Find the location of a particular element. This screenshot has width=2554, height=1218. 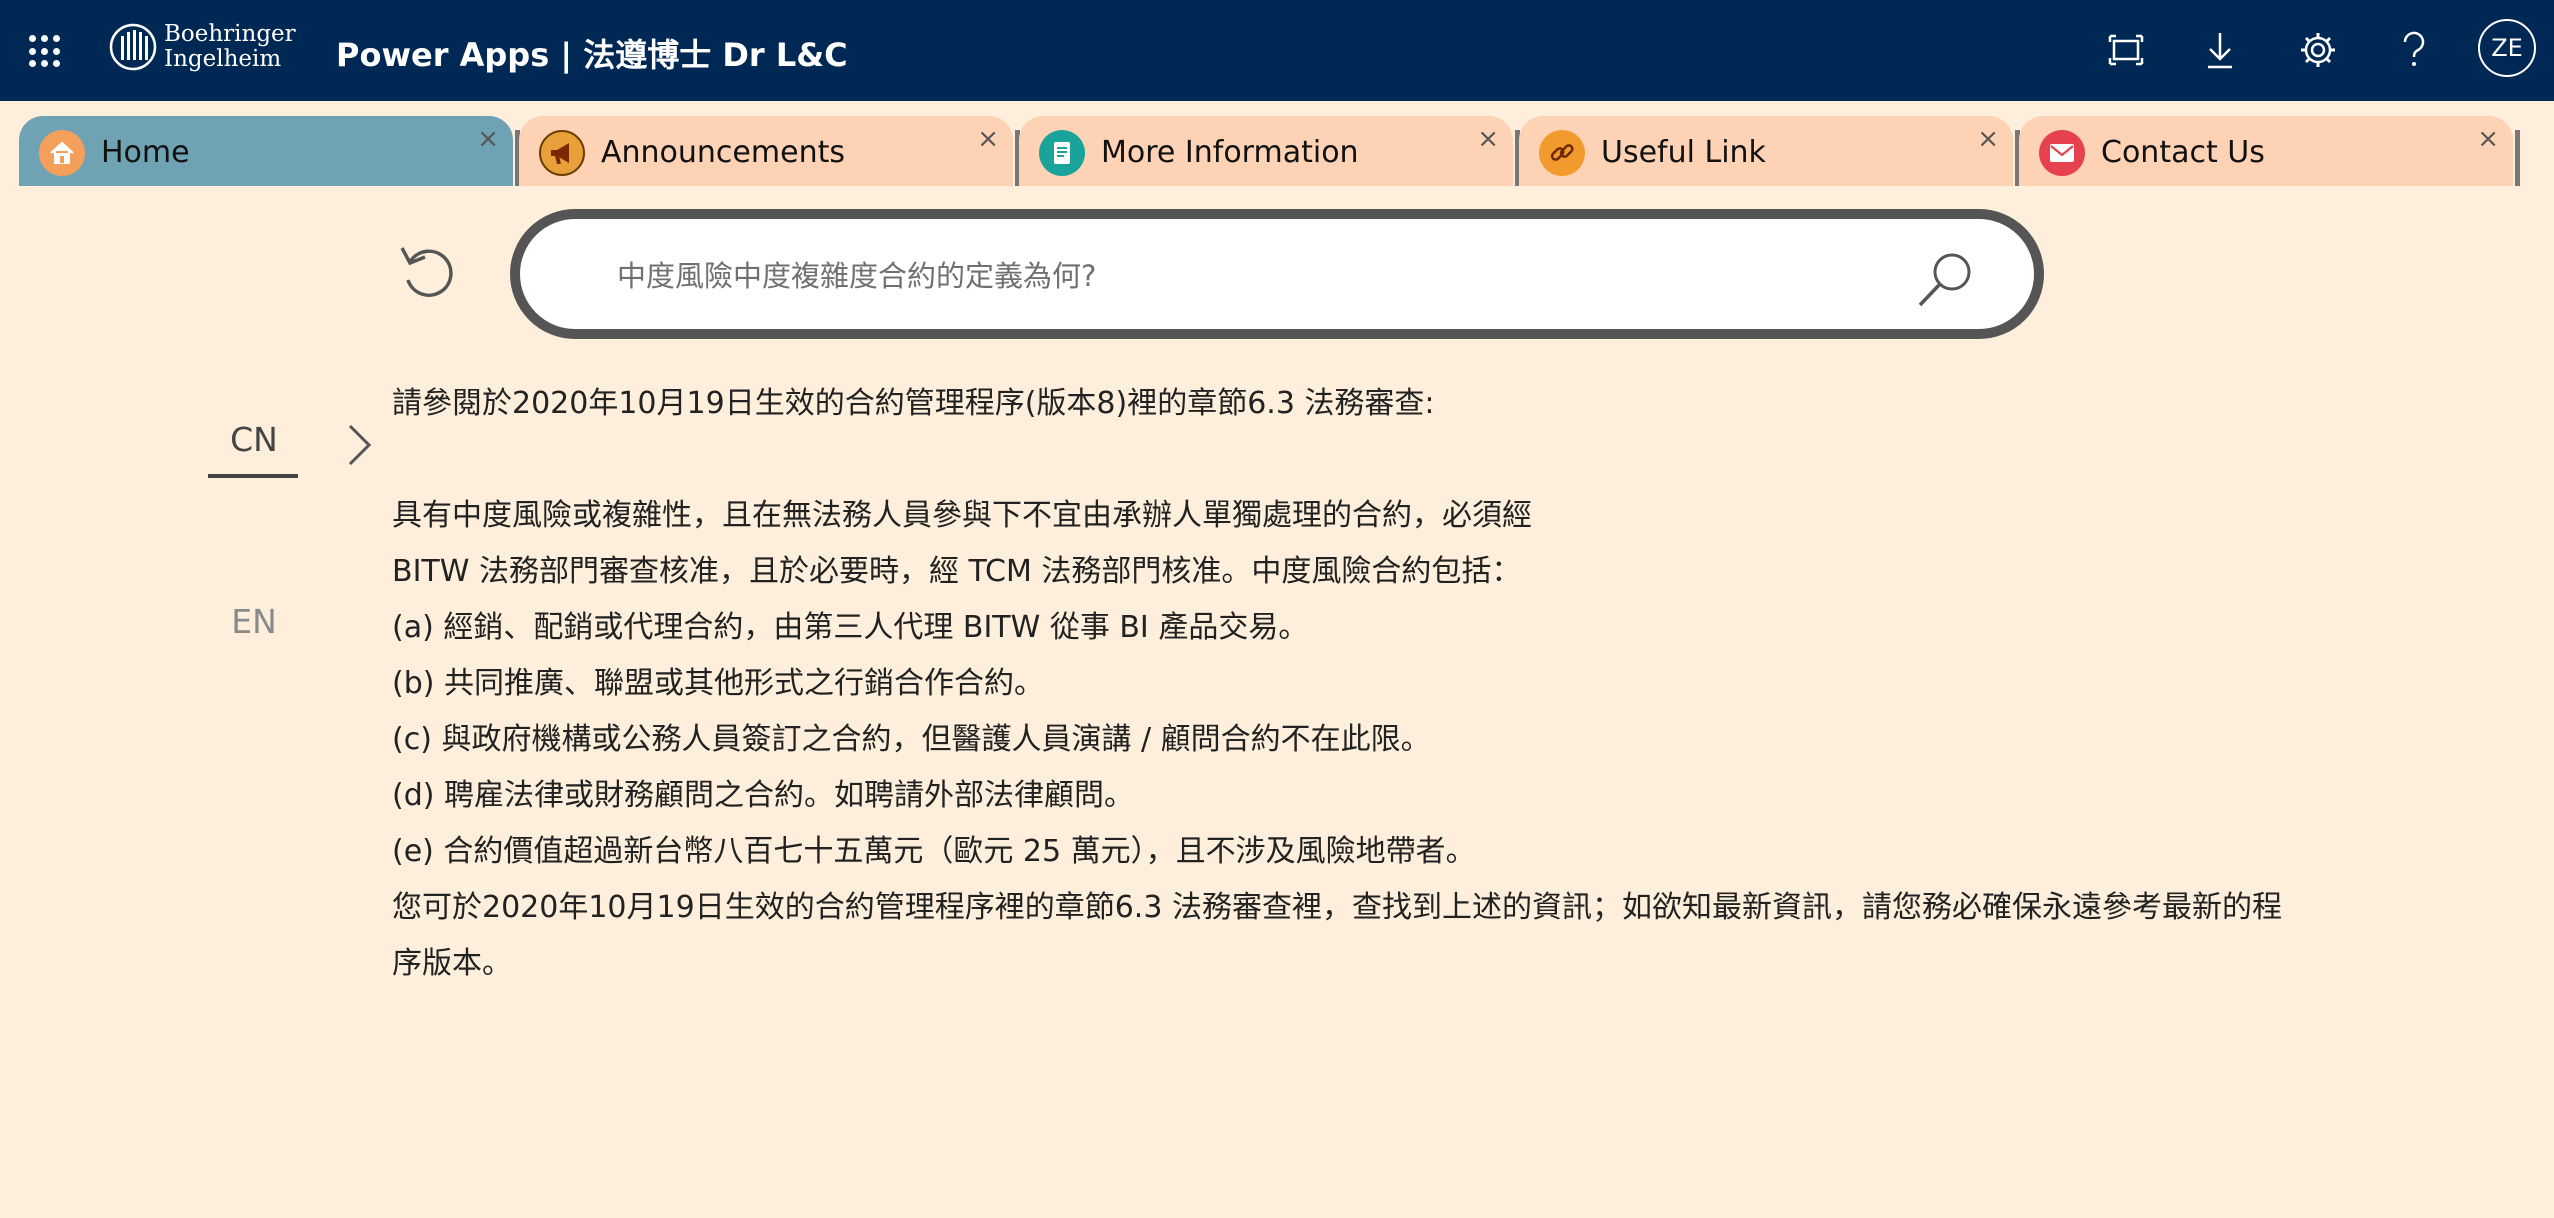

tab-contact-us-close-icon: × is located at coordinates (2488, 139).